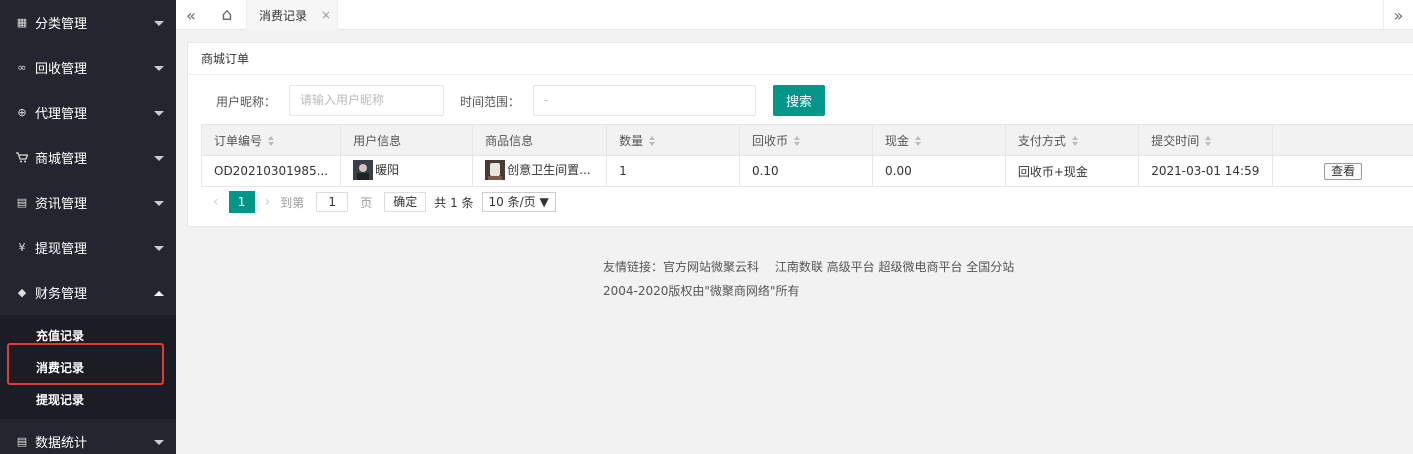  What do you see at coordinates (387, 170) in the screenshot?
I see `user-name: 暖阳` at bounding box center [387, 170].